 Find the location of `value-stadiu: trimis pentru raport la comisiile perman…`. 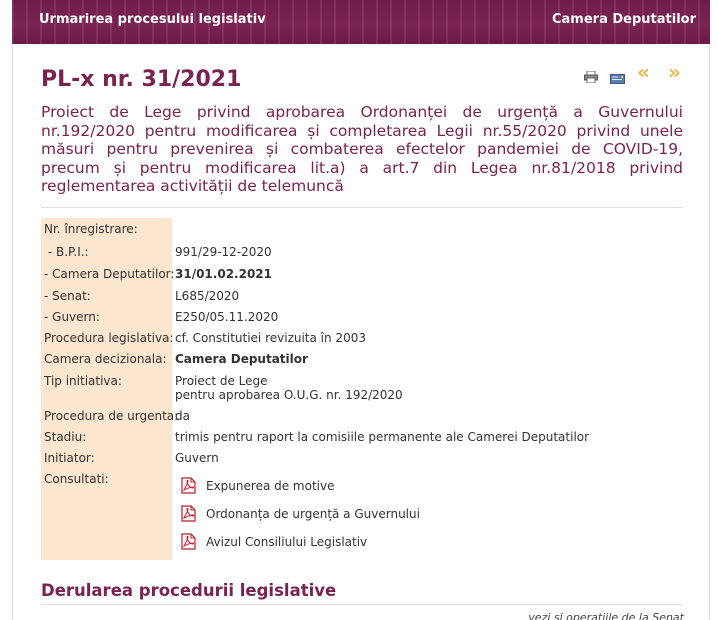

value-stadiu: trimis pentru raport la comisiile perman… is located at coordinates (382, 437).